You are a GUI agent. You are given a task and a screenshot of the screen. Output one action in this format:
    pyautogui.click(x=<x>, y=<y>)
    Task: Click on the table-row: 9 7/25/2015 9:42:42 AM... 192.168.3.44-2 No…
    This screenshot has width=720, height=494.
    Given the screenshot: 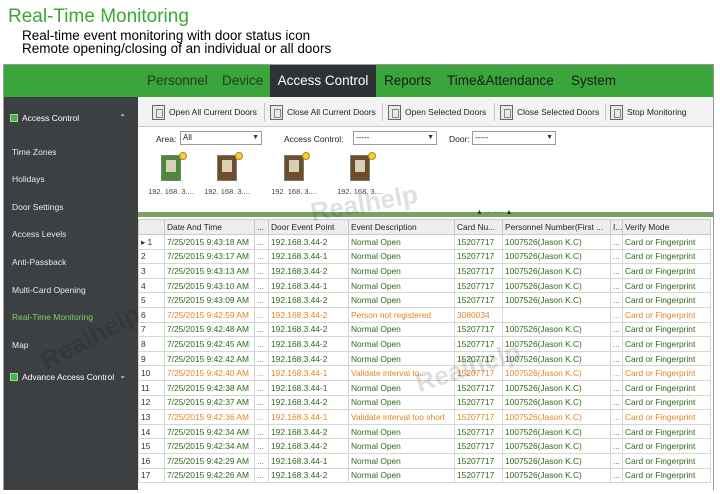 What is the action you would take?
    pyautogui.click(x=424, y=358)
    